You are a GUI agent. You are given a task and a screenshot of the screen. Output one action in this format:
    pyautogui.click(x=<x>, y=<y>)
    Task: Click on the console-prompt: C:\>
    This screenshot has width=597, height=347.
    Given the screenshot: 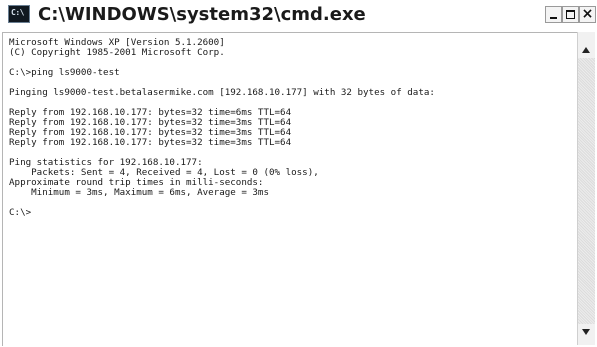 What is the action you would take?
    pyautogui.click(x=20, y=212)
    